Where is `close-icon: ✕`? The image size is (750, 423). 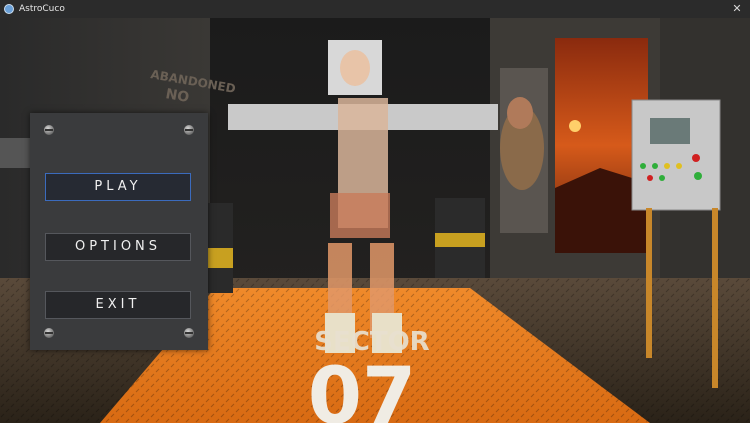
close-icon: ✕ is located at coordinates (737, 8).